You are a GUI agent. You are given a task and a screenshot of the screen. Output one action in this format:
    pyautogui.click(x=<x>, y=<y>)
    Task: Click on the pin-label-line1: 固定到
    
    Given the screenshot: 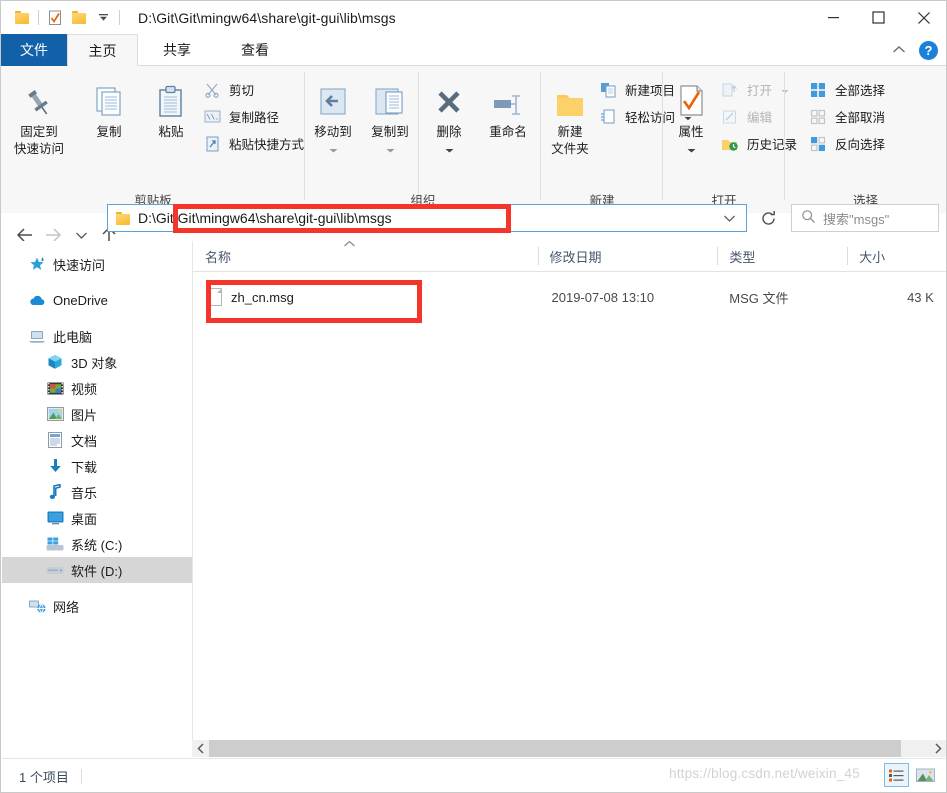 What is the action you would take?
    pyautogui.click(x=39, y=132)
    